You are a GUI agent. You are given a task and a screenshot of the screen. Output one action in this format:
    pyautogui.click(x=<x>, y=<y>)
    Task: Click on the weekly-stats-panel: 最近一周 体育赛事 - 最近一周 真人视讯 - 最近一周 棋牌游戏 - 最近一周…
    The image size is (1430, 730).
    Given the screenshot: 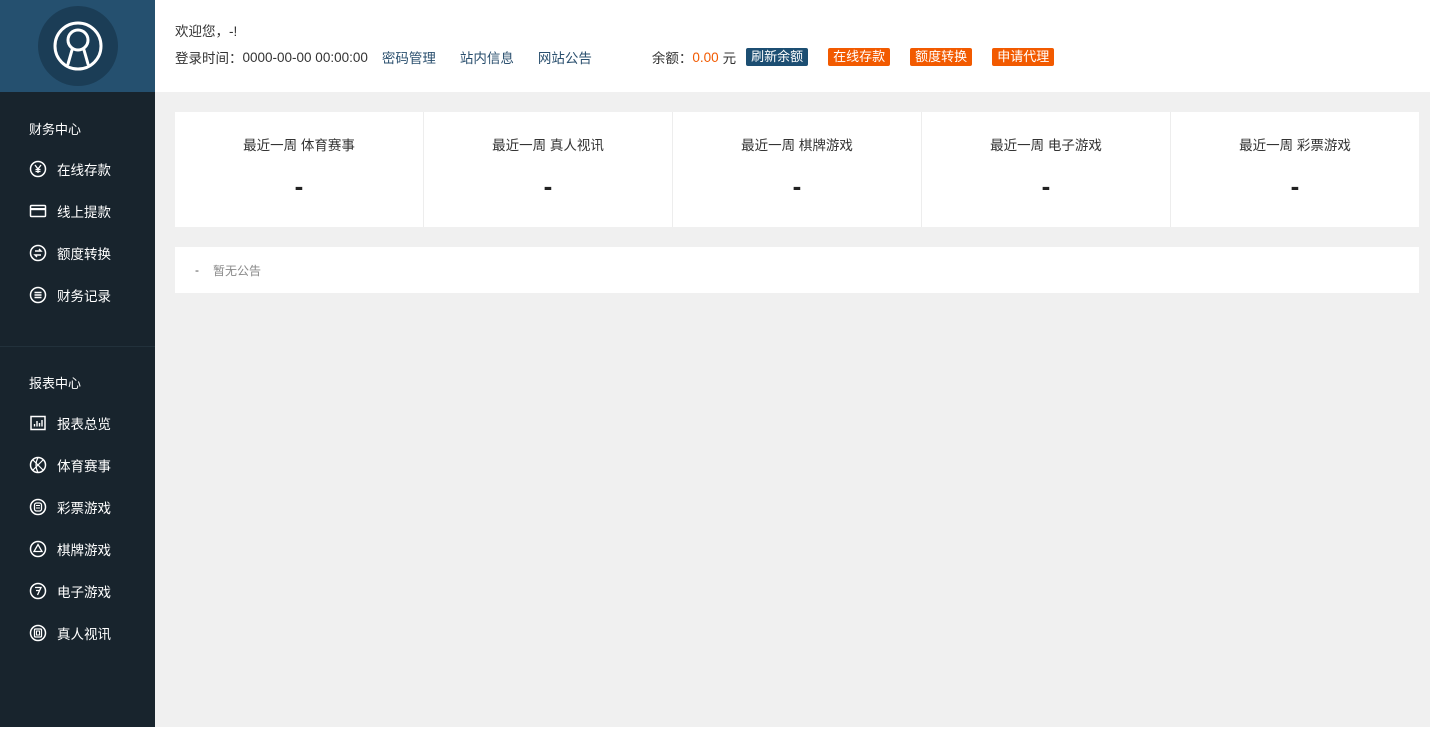 What is the action you would take?
    pyautogui.click(x=797, y=169)
    